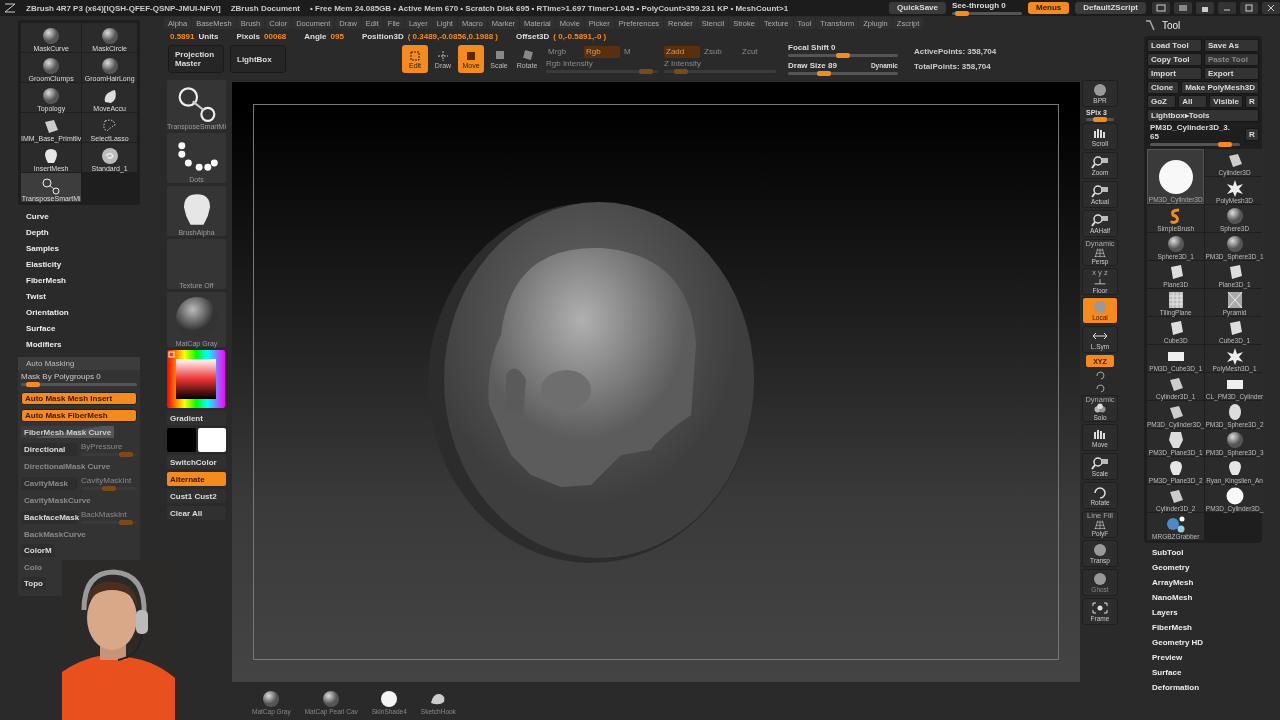 This screenshot has height=720, width=1280. What do you see at coordinates (1231, 45) in the screenshot?
I see `tool-button: Save As` at bounding box center [1231, 45].